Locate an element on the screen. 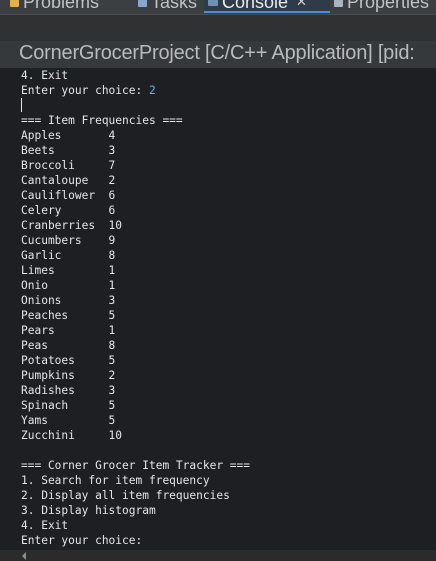 This screenshot has height=561, width=436. tab-label: Properties is located at coordinates (388, 6).